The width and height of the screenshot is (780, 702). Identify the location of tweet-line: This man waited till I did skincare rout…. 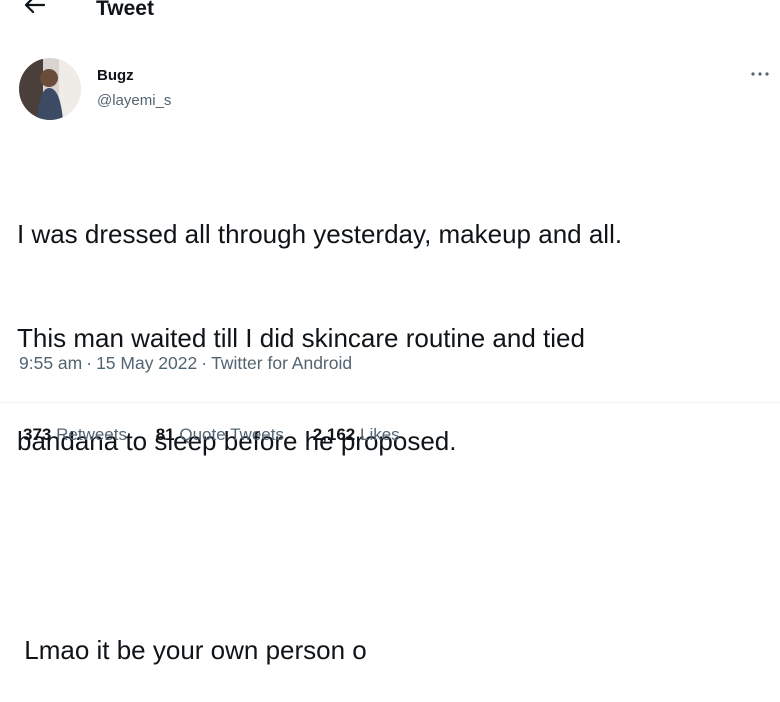
(301, 337).